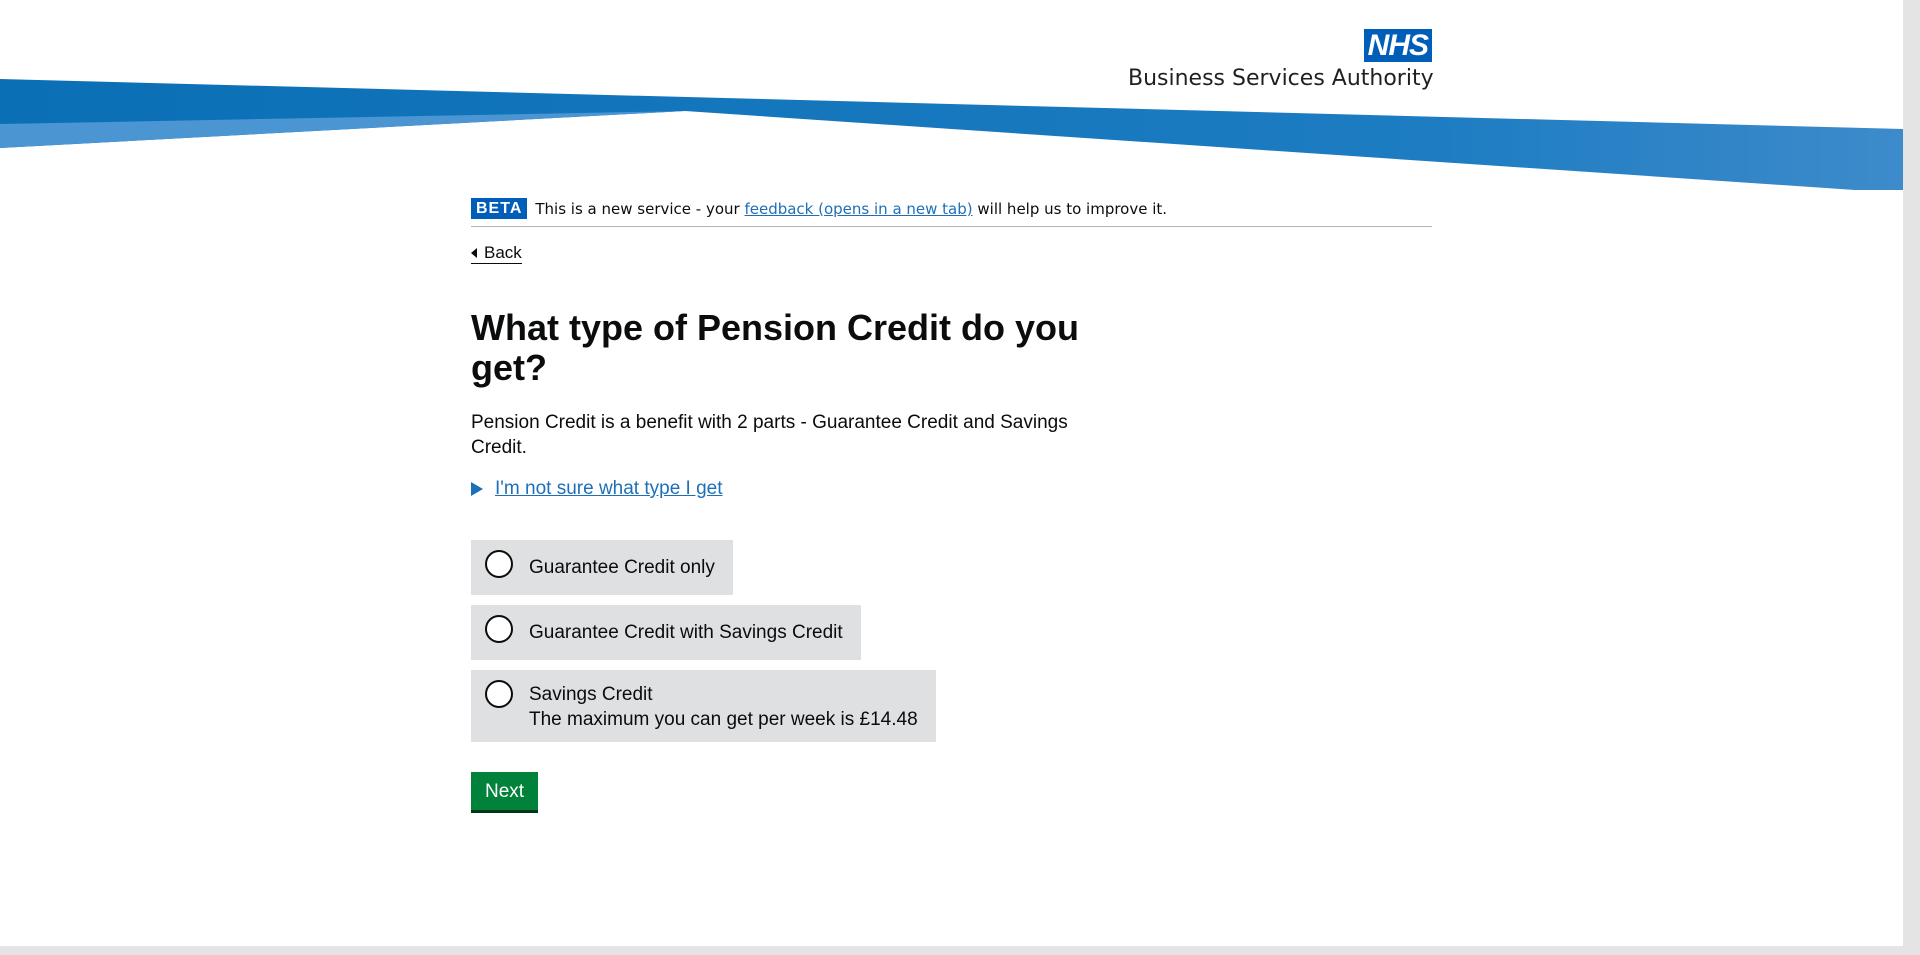 The height and width of the screenshot is (955, 1920). I want to click on back-link: Back, so click(496, 253).